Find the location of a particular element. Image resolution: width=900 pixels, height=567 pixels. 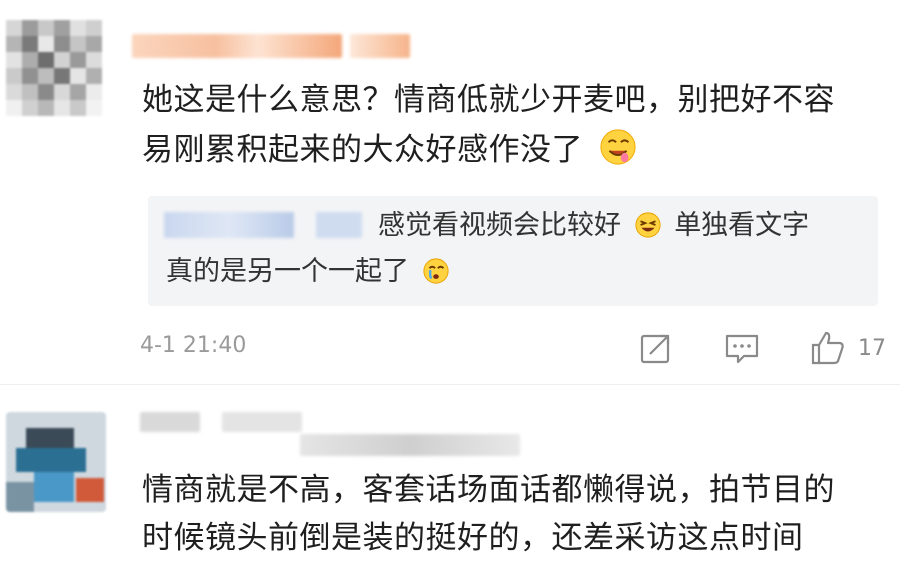

reply-text-a: 感觉看视频会比较好 is located at coordinates (499, 225).